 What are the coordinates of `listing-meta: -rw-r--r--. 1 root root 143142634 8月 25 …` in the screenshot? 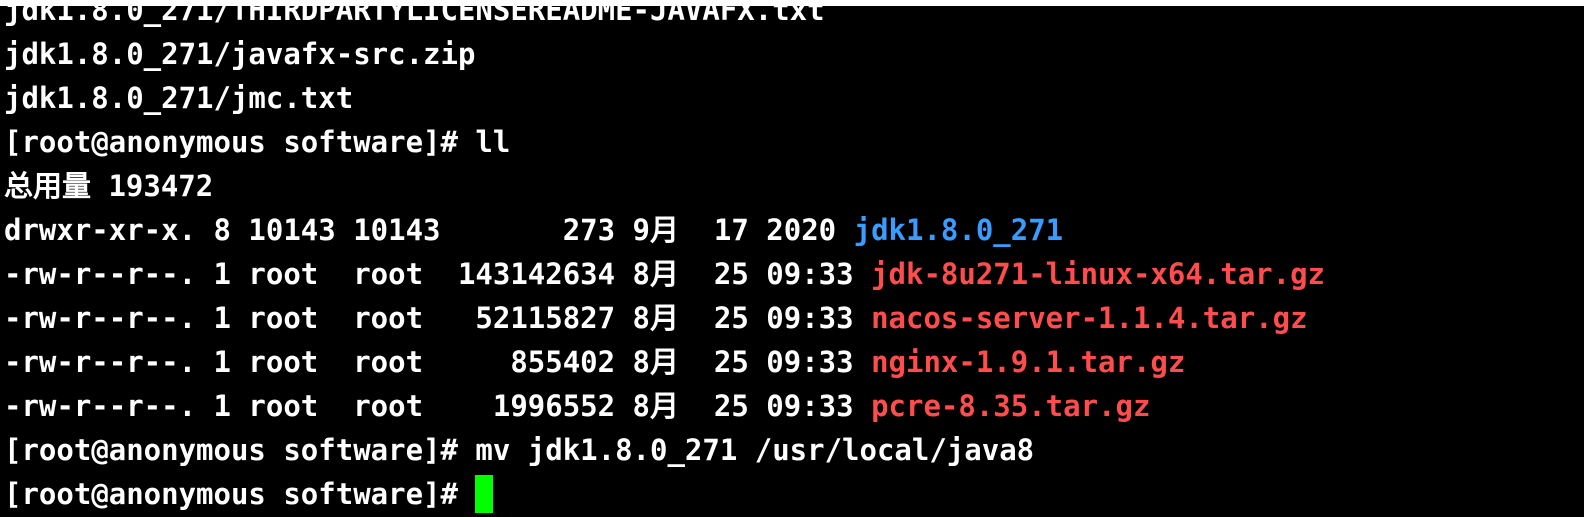 It's located at (438, 274).